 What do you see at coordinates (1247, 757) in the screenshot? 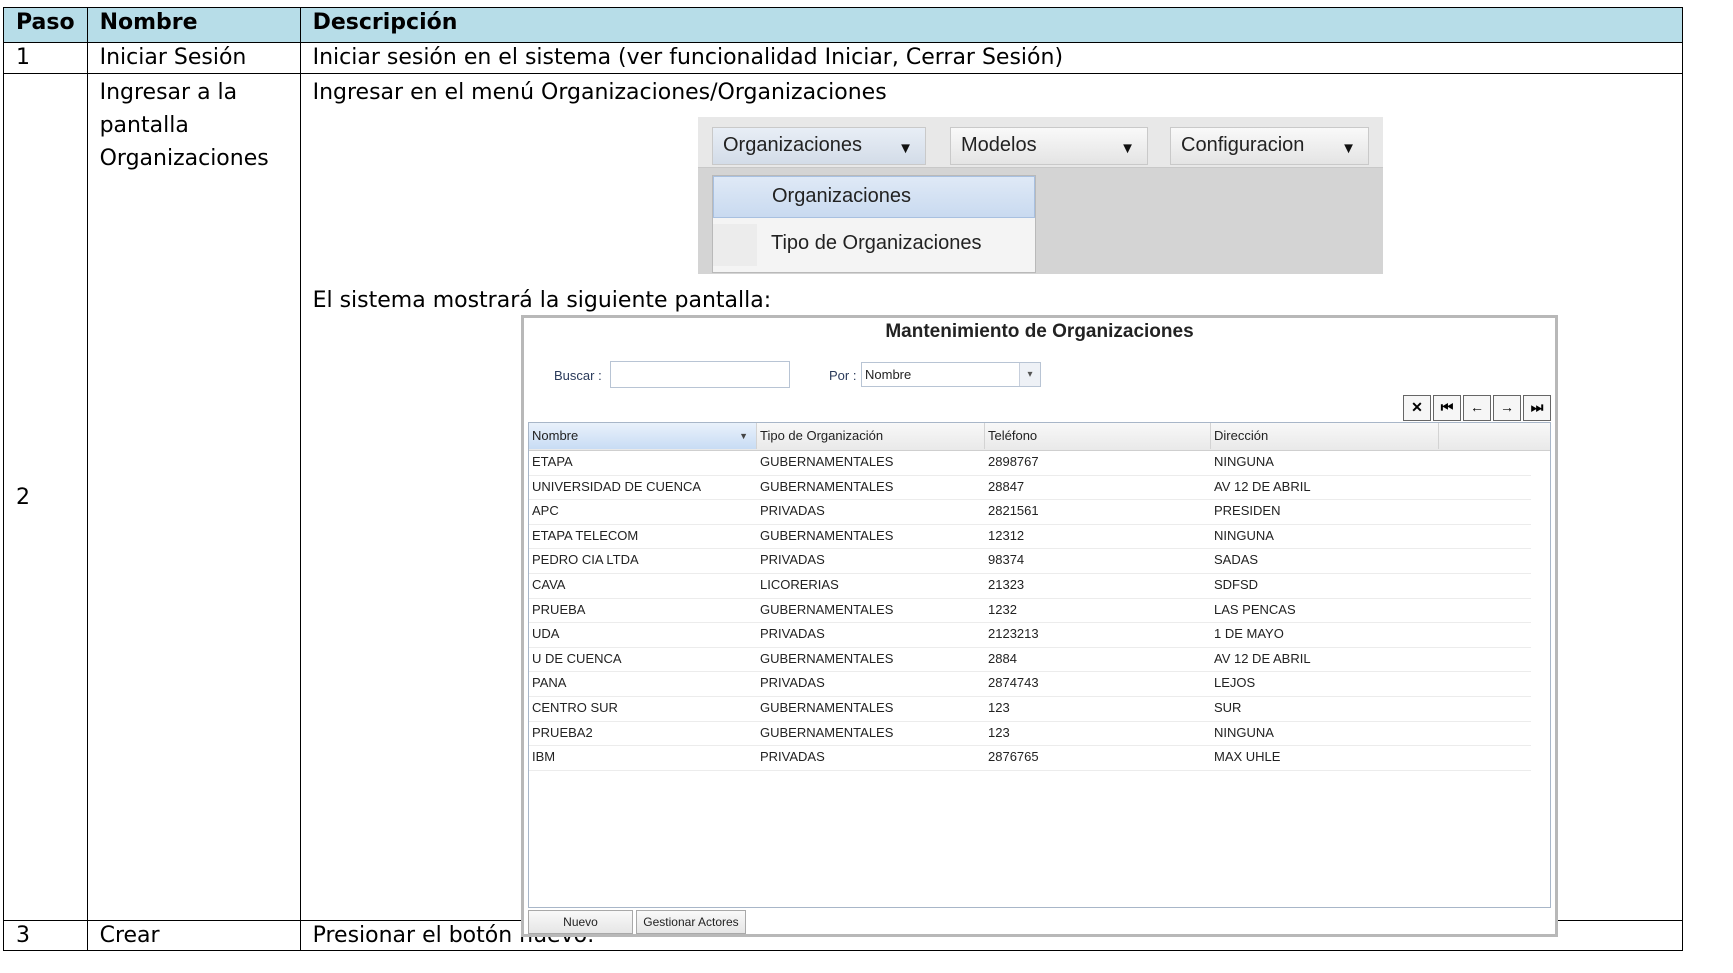
I see `cell-direccion: MAX UHLE` at bounding box center [1247, 757].